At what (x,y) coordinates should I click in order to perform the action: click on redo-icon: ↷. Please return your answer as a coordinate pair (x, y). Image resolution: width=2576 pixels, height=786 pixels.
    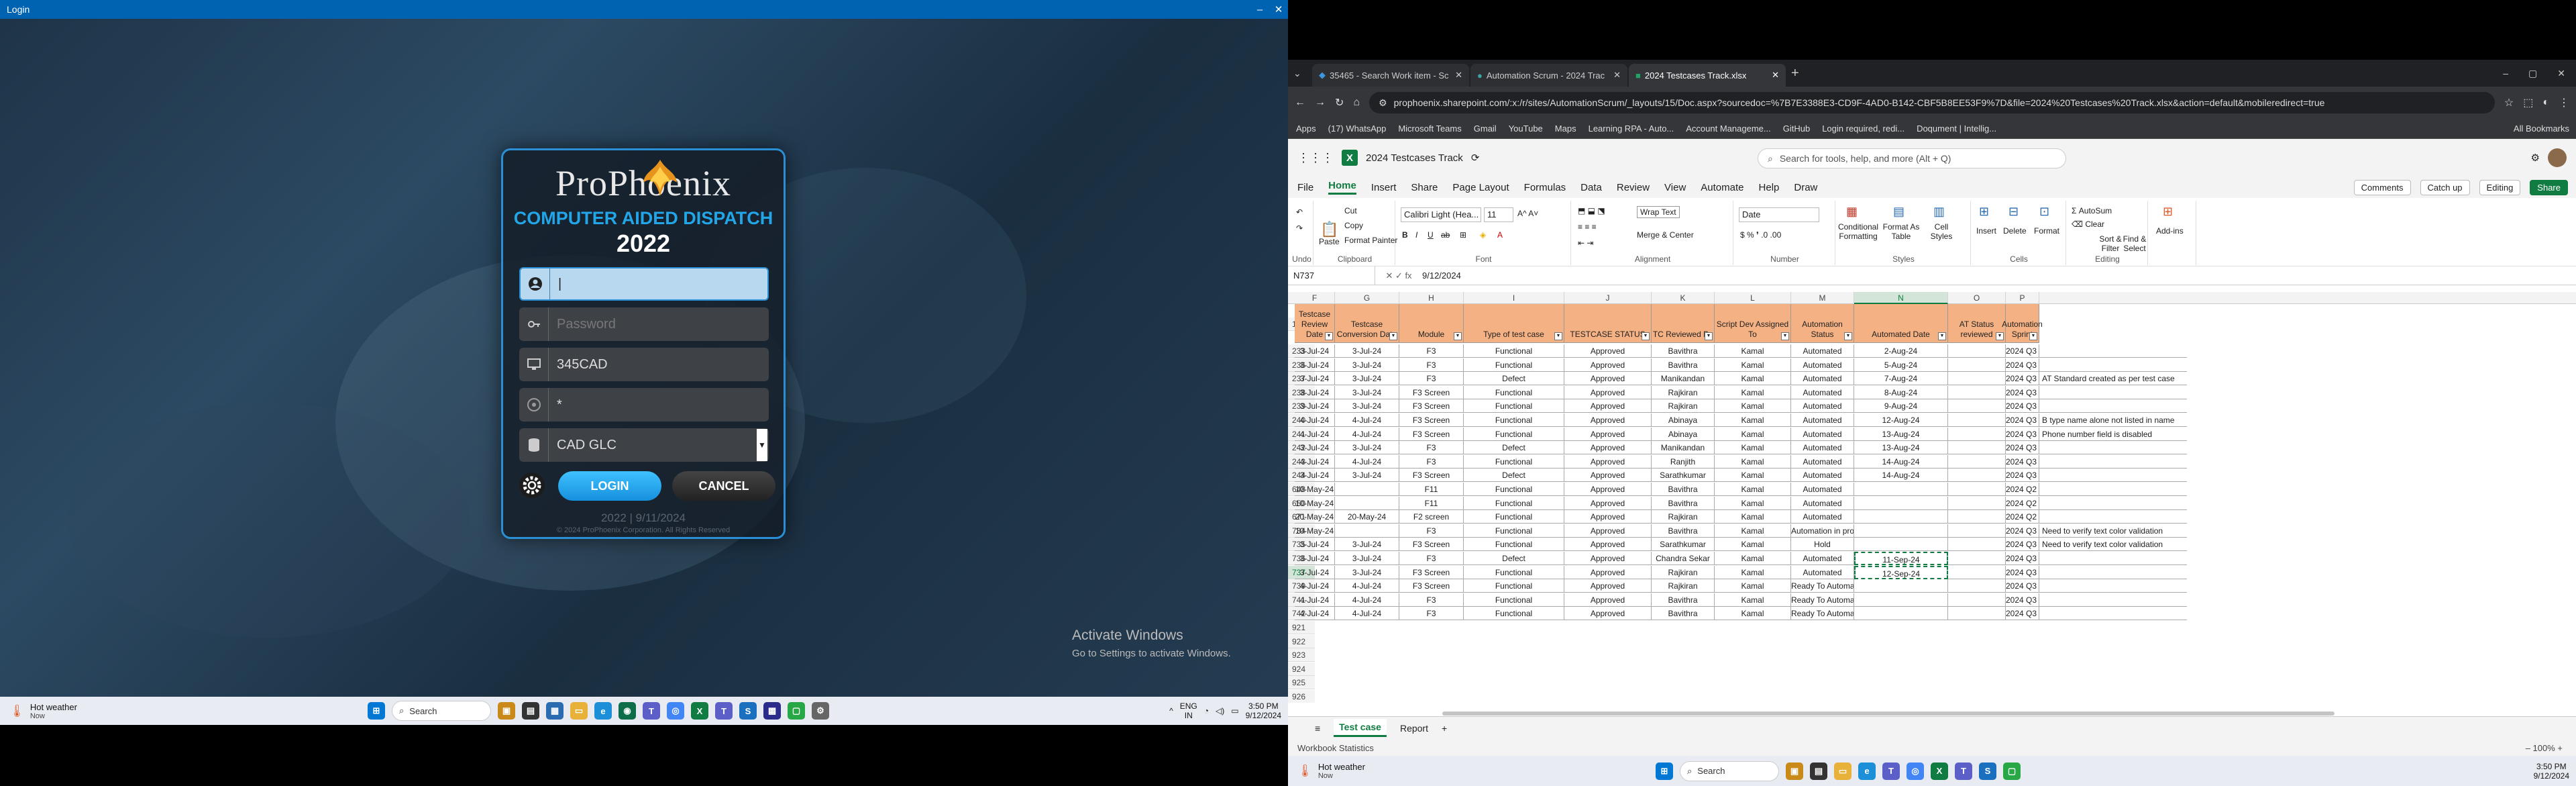
    Looking at the image, I should click on (1299, 228).